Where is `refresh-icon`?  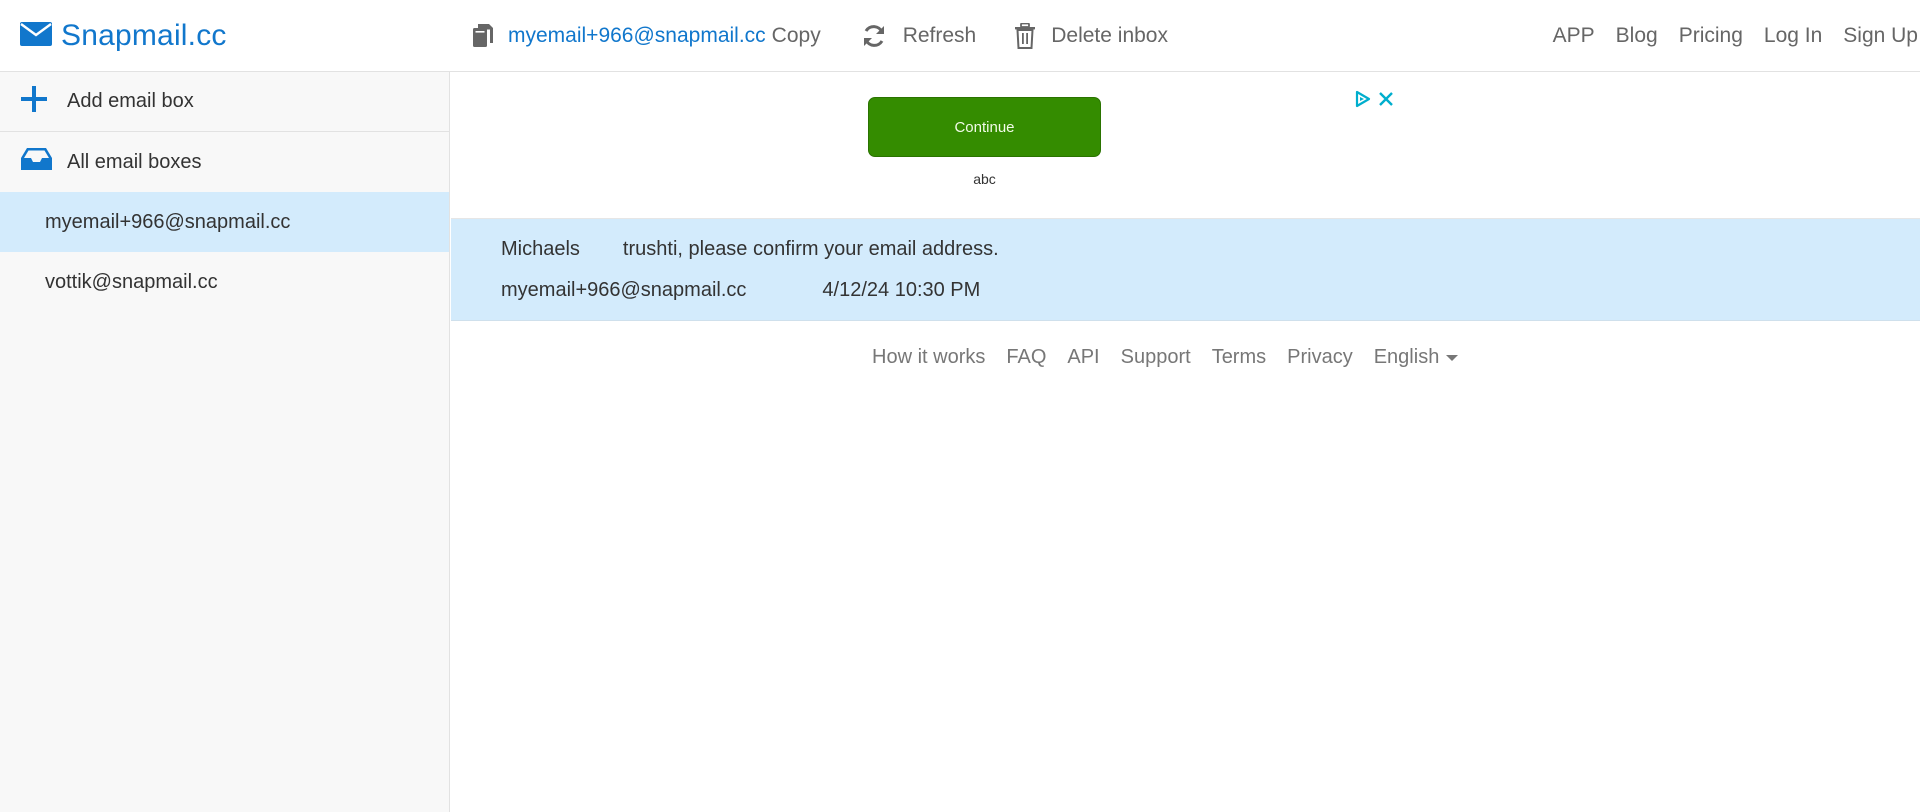
refresh-icon is located at coordinates (874, 36).